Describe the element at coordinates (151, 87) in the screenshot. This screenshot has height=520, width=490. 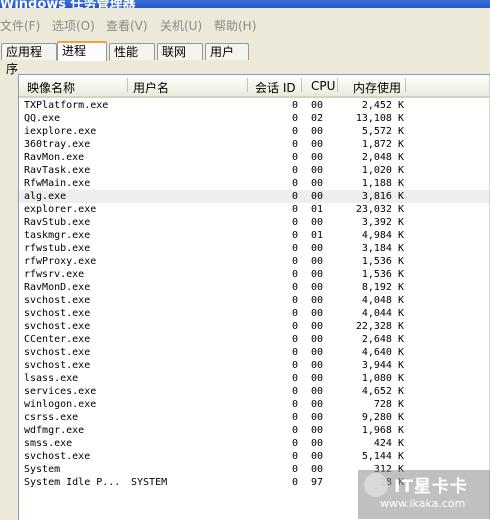
I see `column-user-name: 用户名` at that location.